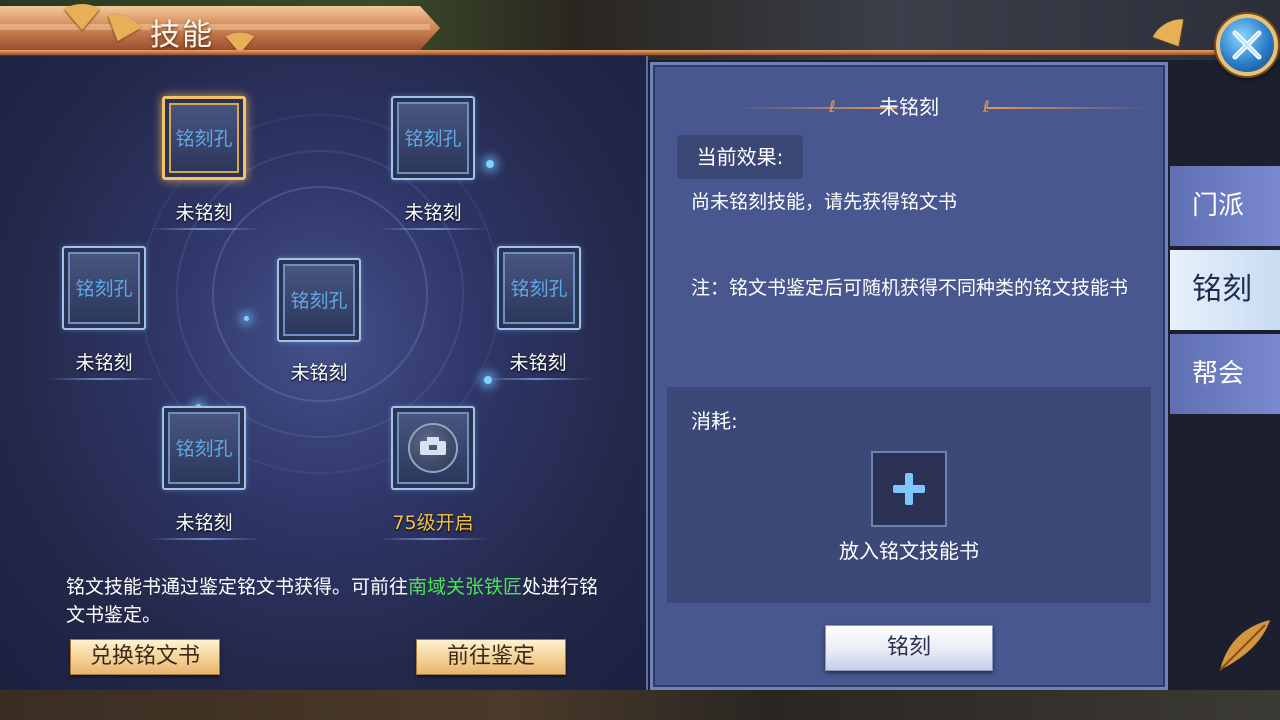 The width and height of the screenshot is (1280, 720). What do you see at coordinates (1225, 374) in the screenshot?
I see `tab-guild: 帮会` at bounding box center [1225, 374].